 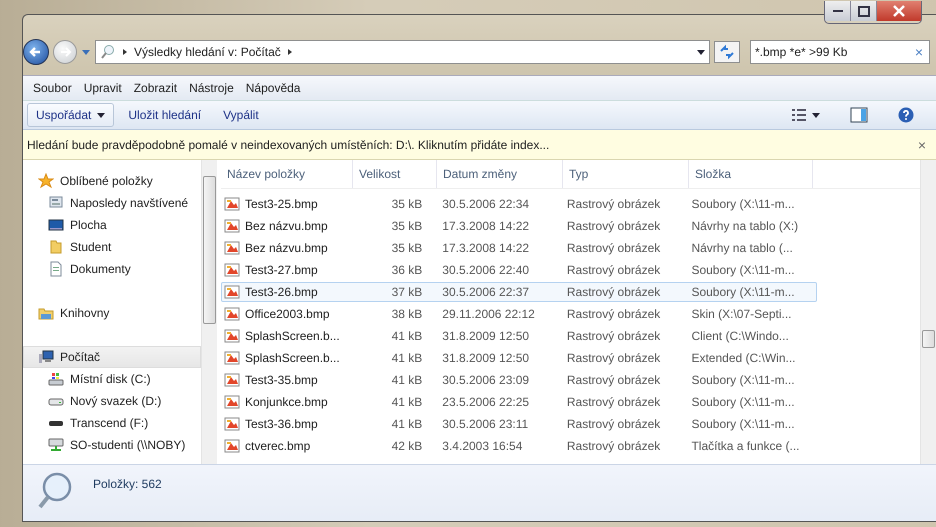 What do you see at coordinates (906, 115) in the screenshot?
I see `help-icon` at bounding box center [906, 115].